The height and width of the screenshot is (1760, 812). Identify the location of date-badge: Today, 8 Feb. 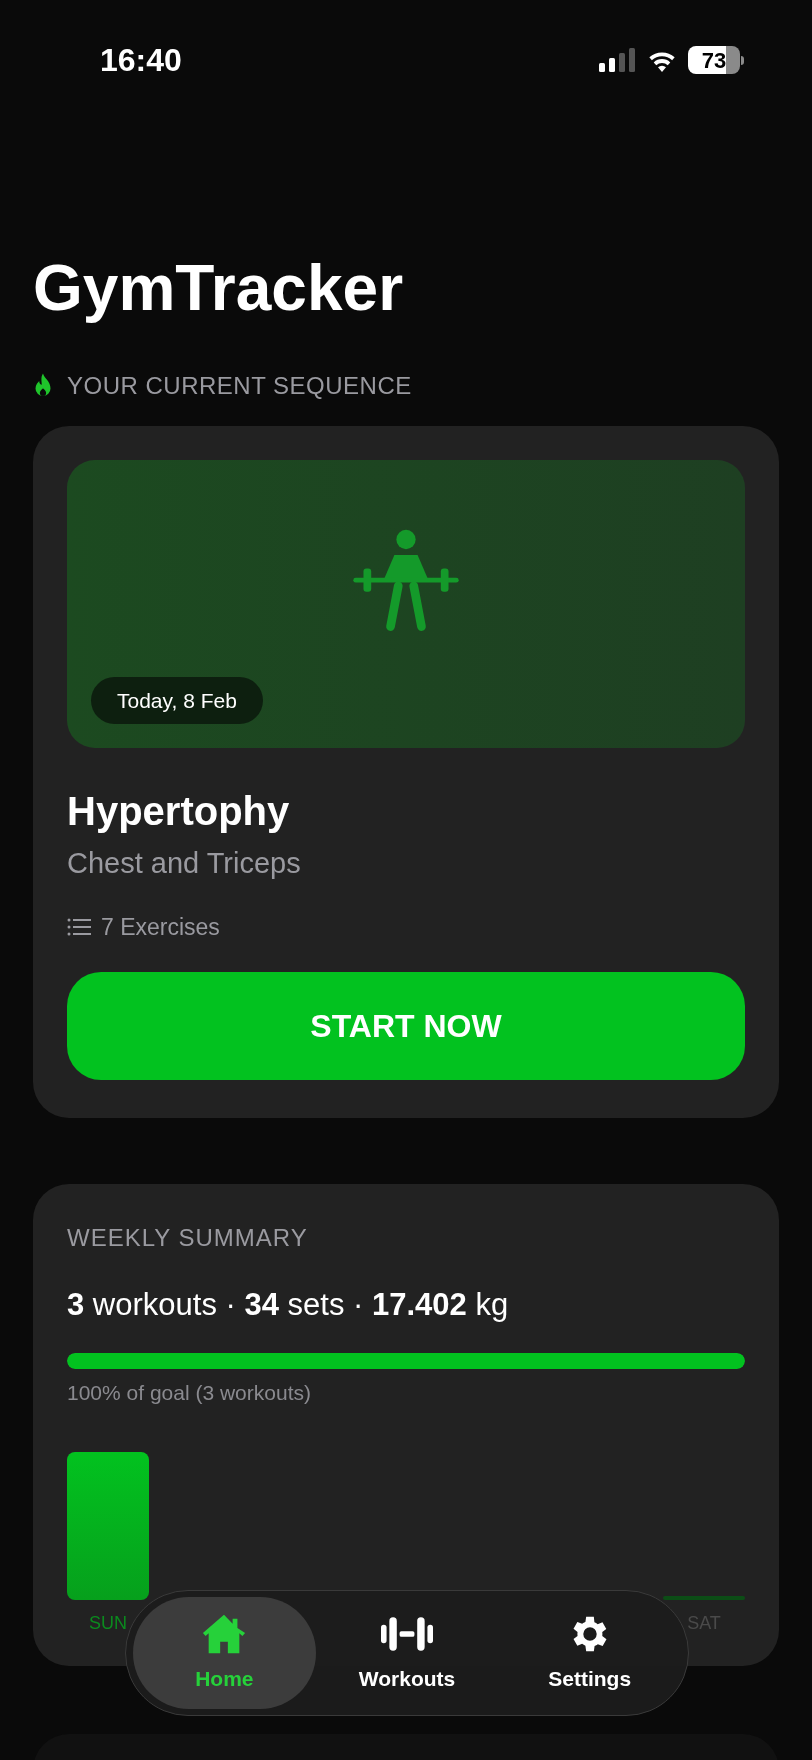
(177, 700).